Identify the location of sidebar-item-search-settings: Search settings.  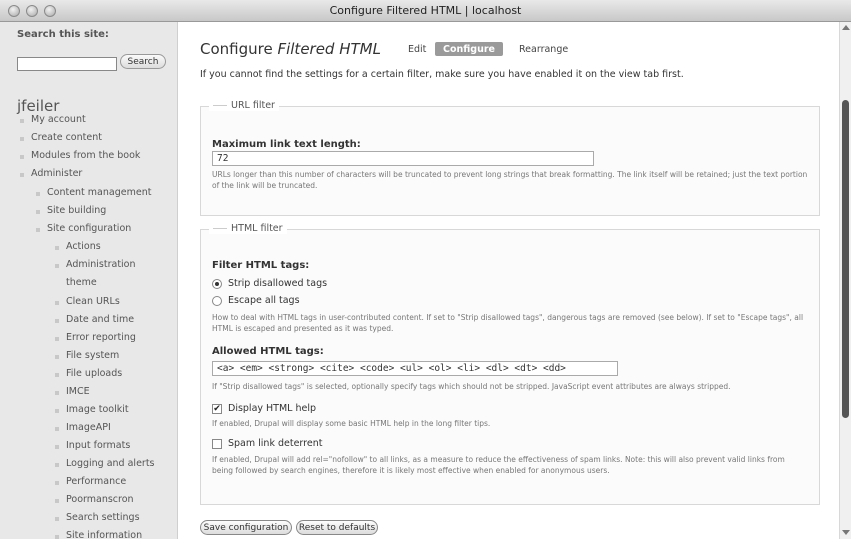
(103, 517).